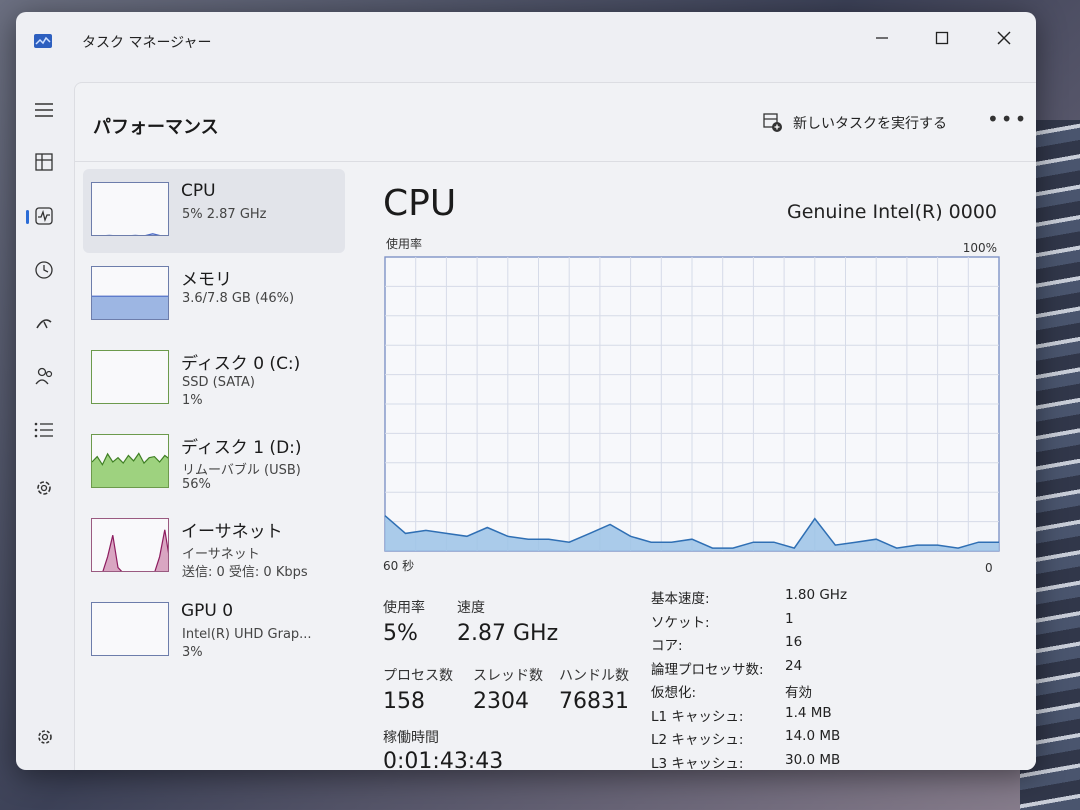 The image size is (1080, 810). What do you see at coordinates (400, 633) in the screenshot?
I see `usage-stat-value: 5%` at bounding box center [400, 633].